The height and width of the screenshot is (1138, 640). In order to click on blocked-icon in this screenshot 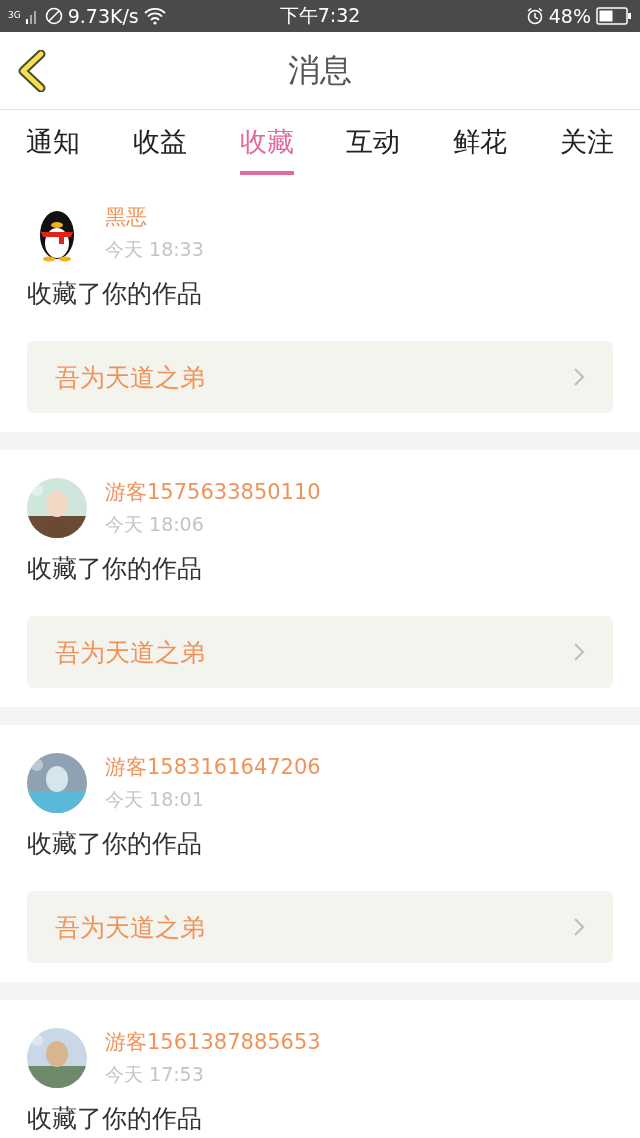, I will do `click(53, 16)`.